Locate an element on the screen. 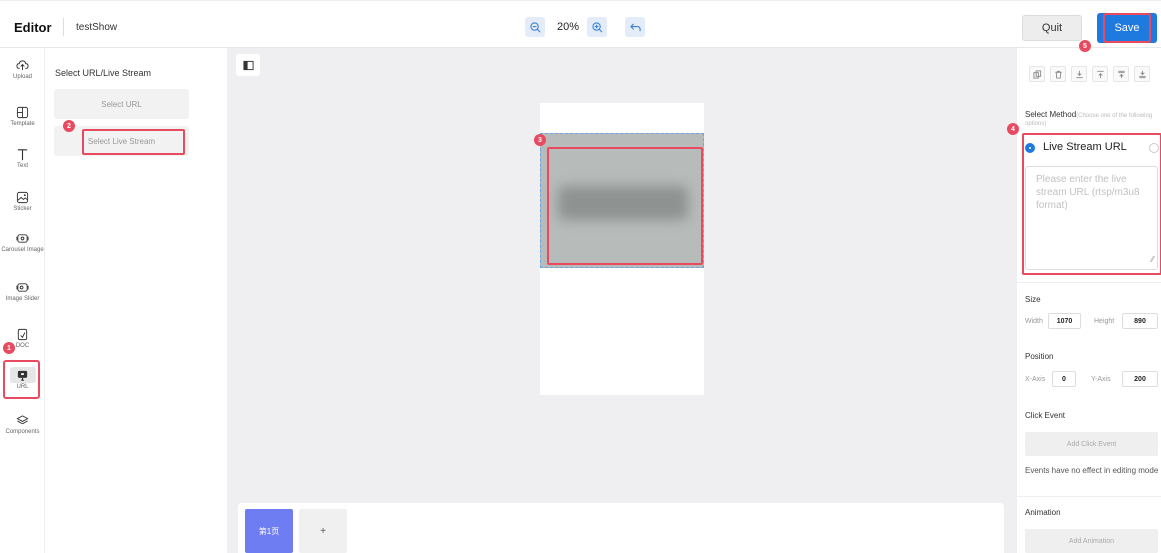 The height and width of the screenshot is (553, 1161). zoom-out-button is located at coordinates (535, 27).